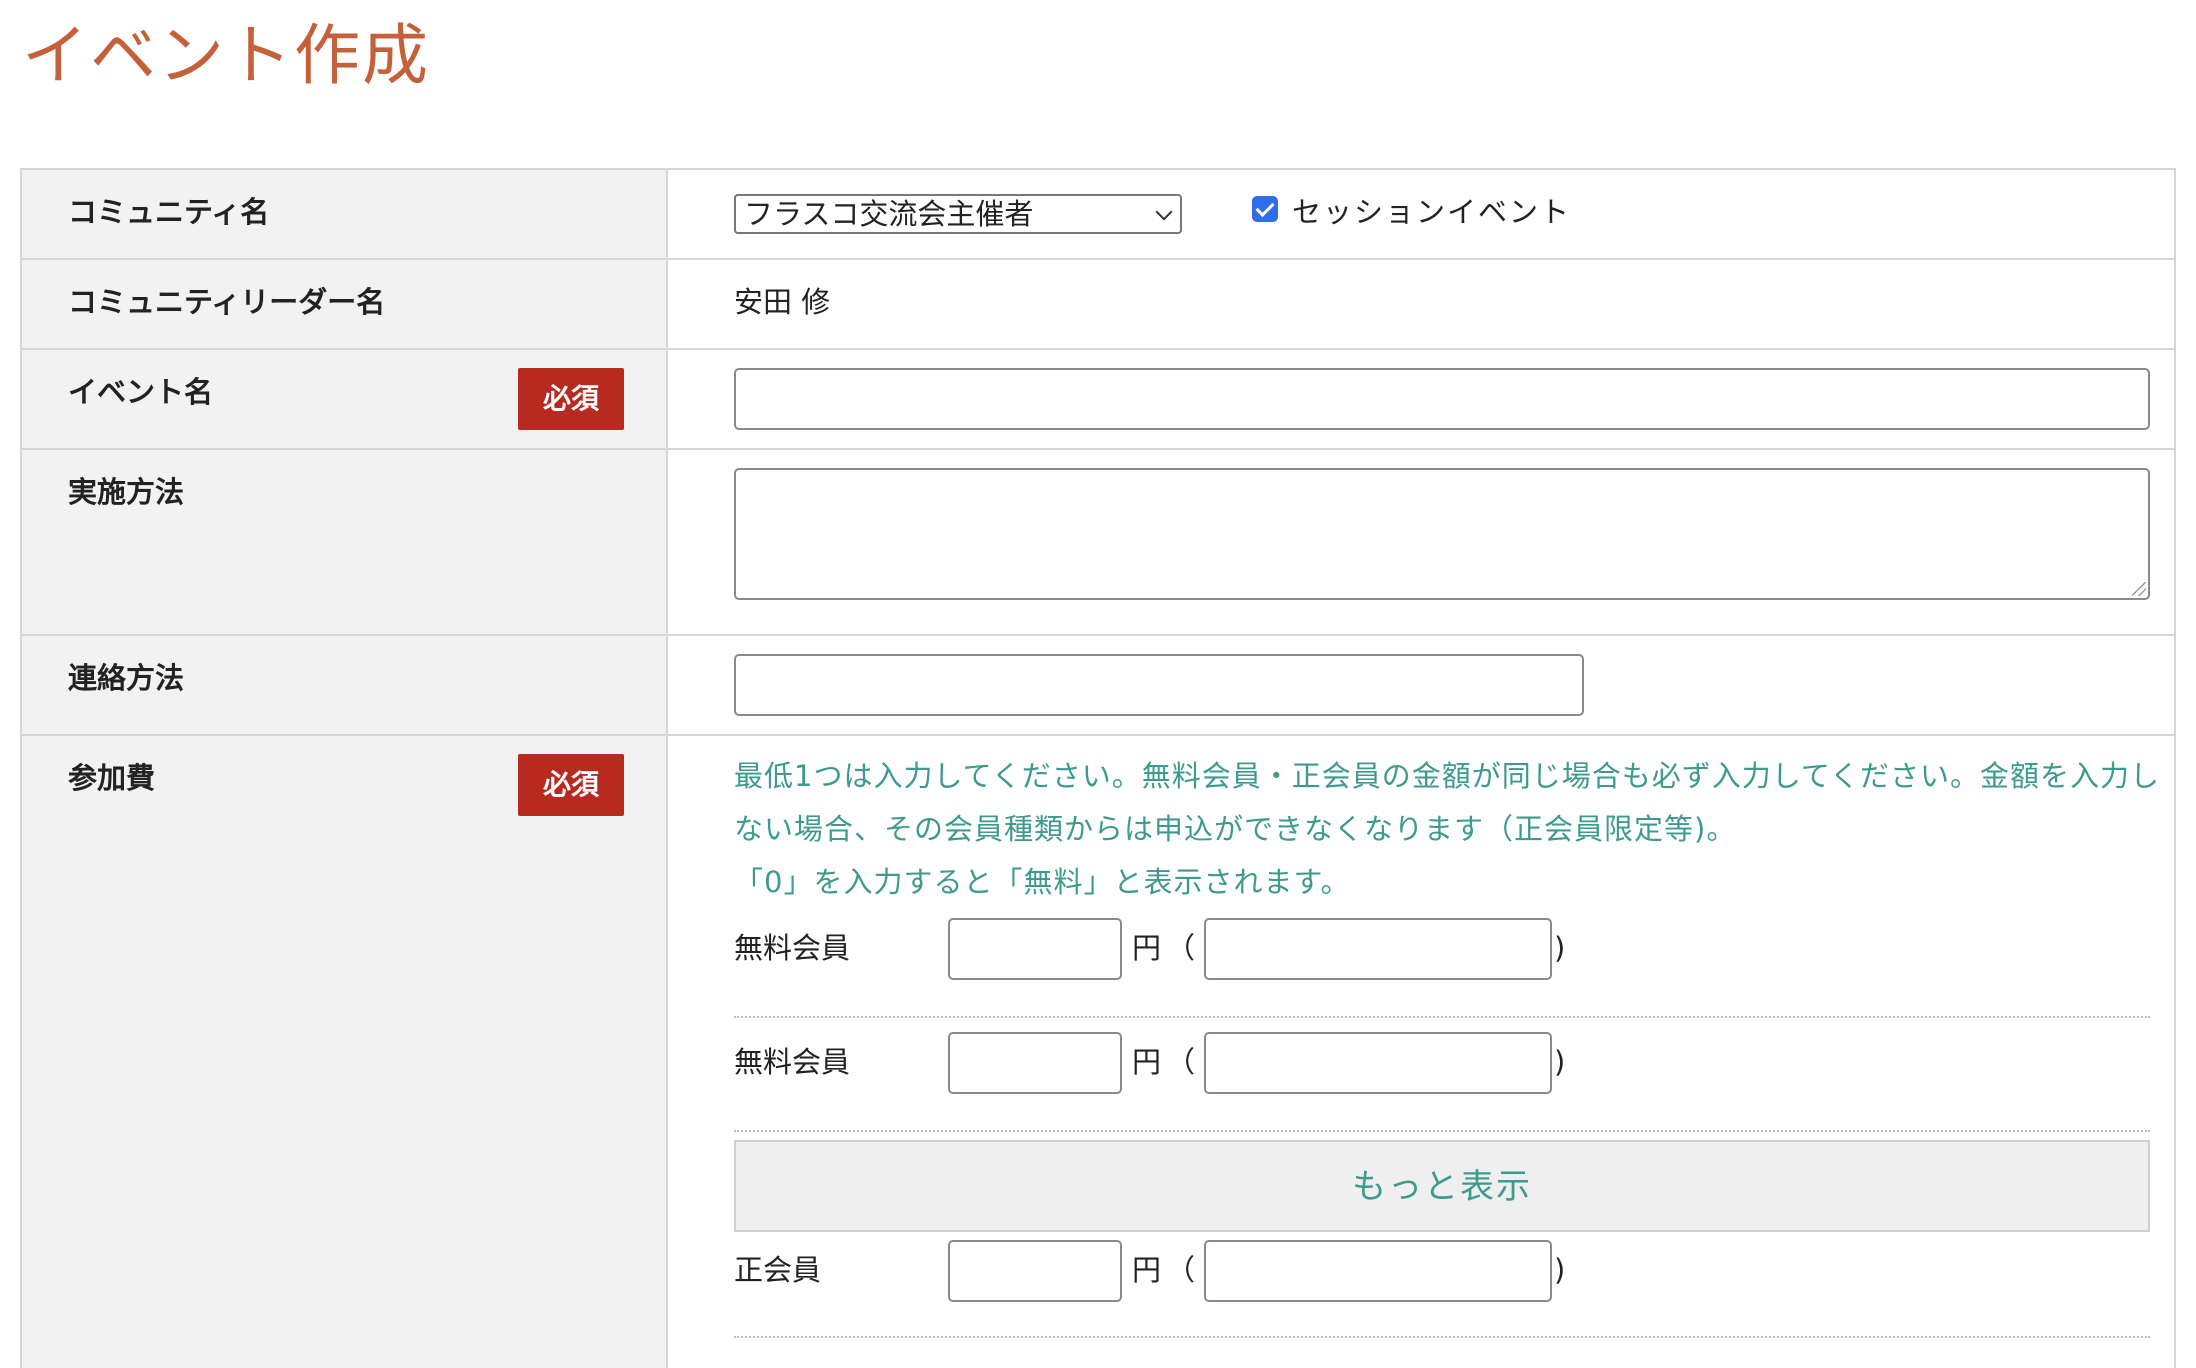 Image resolution: width=2196 pixels, height=1368 pixels. I want to click on label-cell: 参加費 必須, so click(345, 1052).